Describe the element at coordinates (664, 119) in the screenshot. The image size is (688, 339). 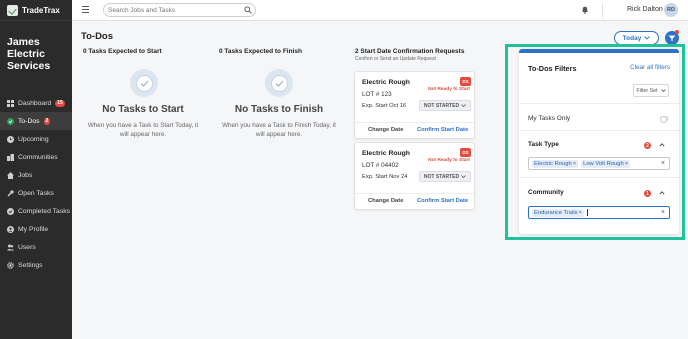
I see `my-tasks-toggle` at that location.